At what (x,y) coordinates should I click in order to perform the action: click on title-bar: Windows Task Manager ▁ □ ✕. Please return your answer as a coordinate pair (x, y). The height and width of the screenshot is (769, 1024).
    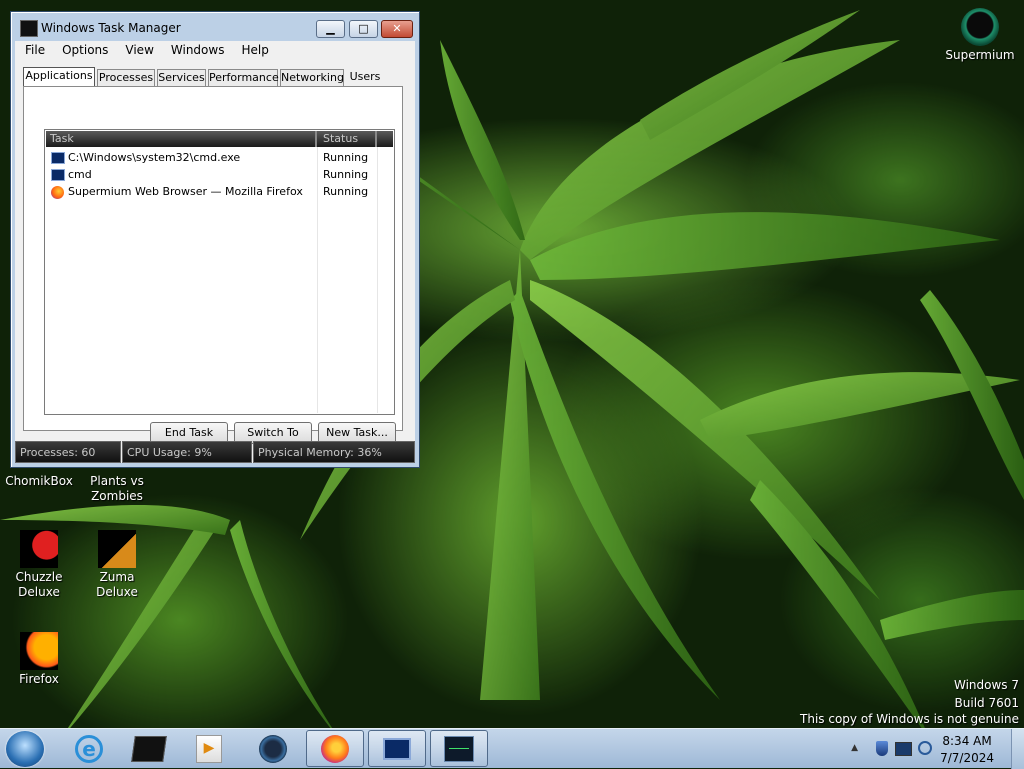
    Looking at the image, I should click on (215, 27).